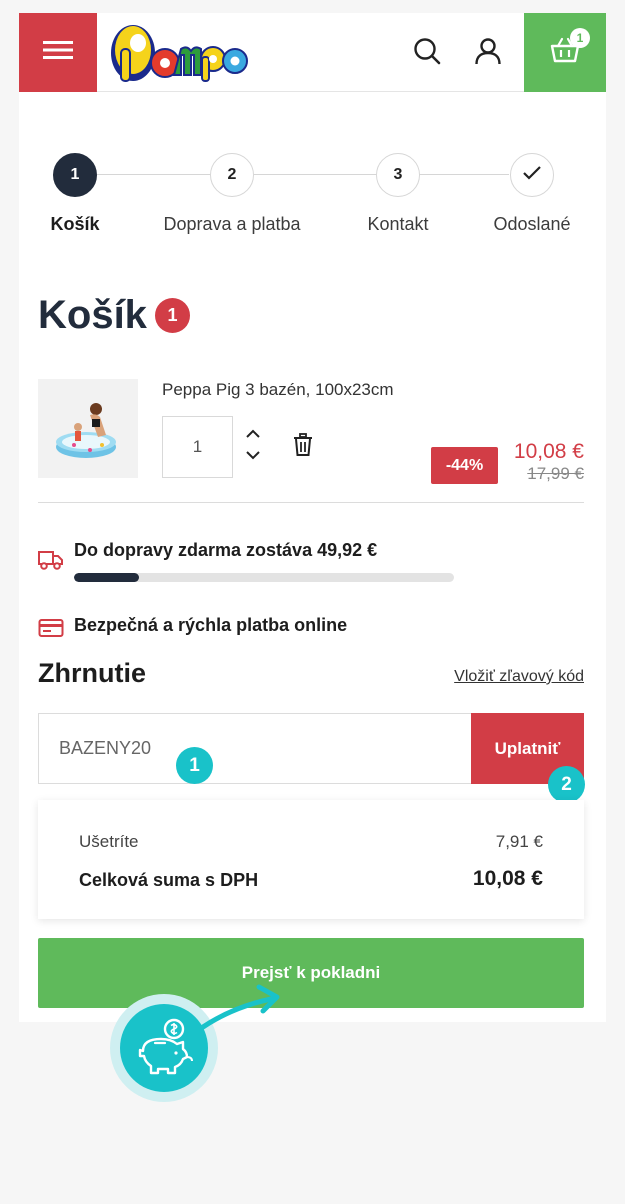 The image size is (625, 1204). I want to click on coupon-input: BAZENY20, so click(255, 748).